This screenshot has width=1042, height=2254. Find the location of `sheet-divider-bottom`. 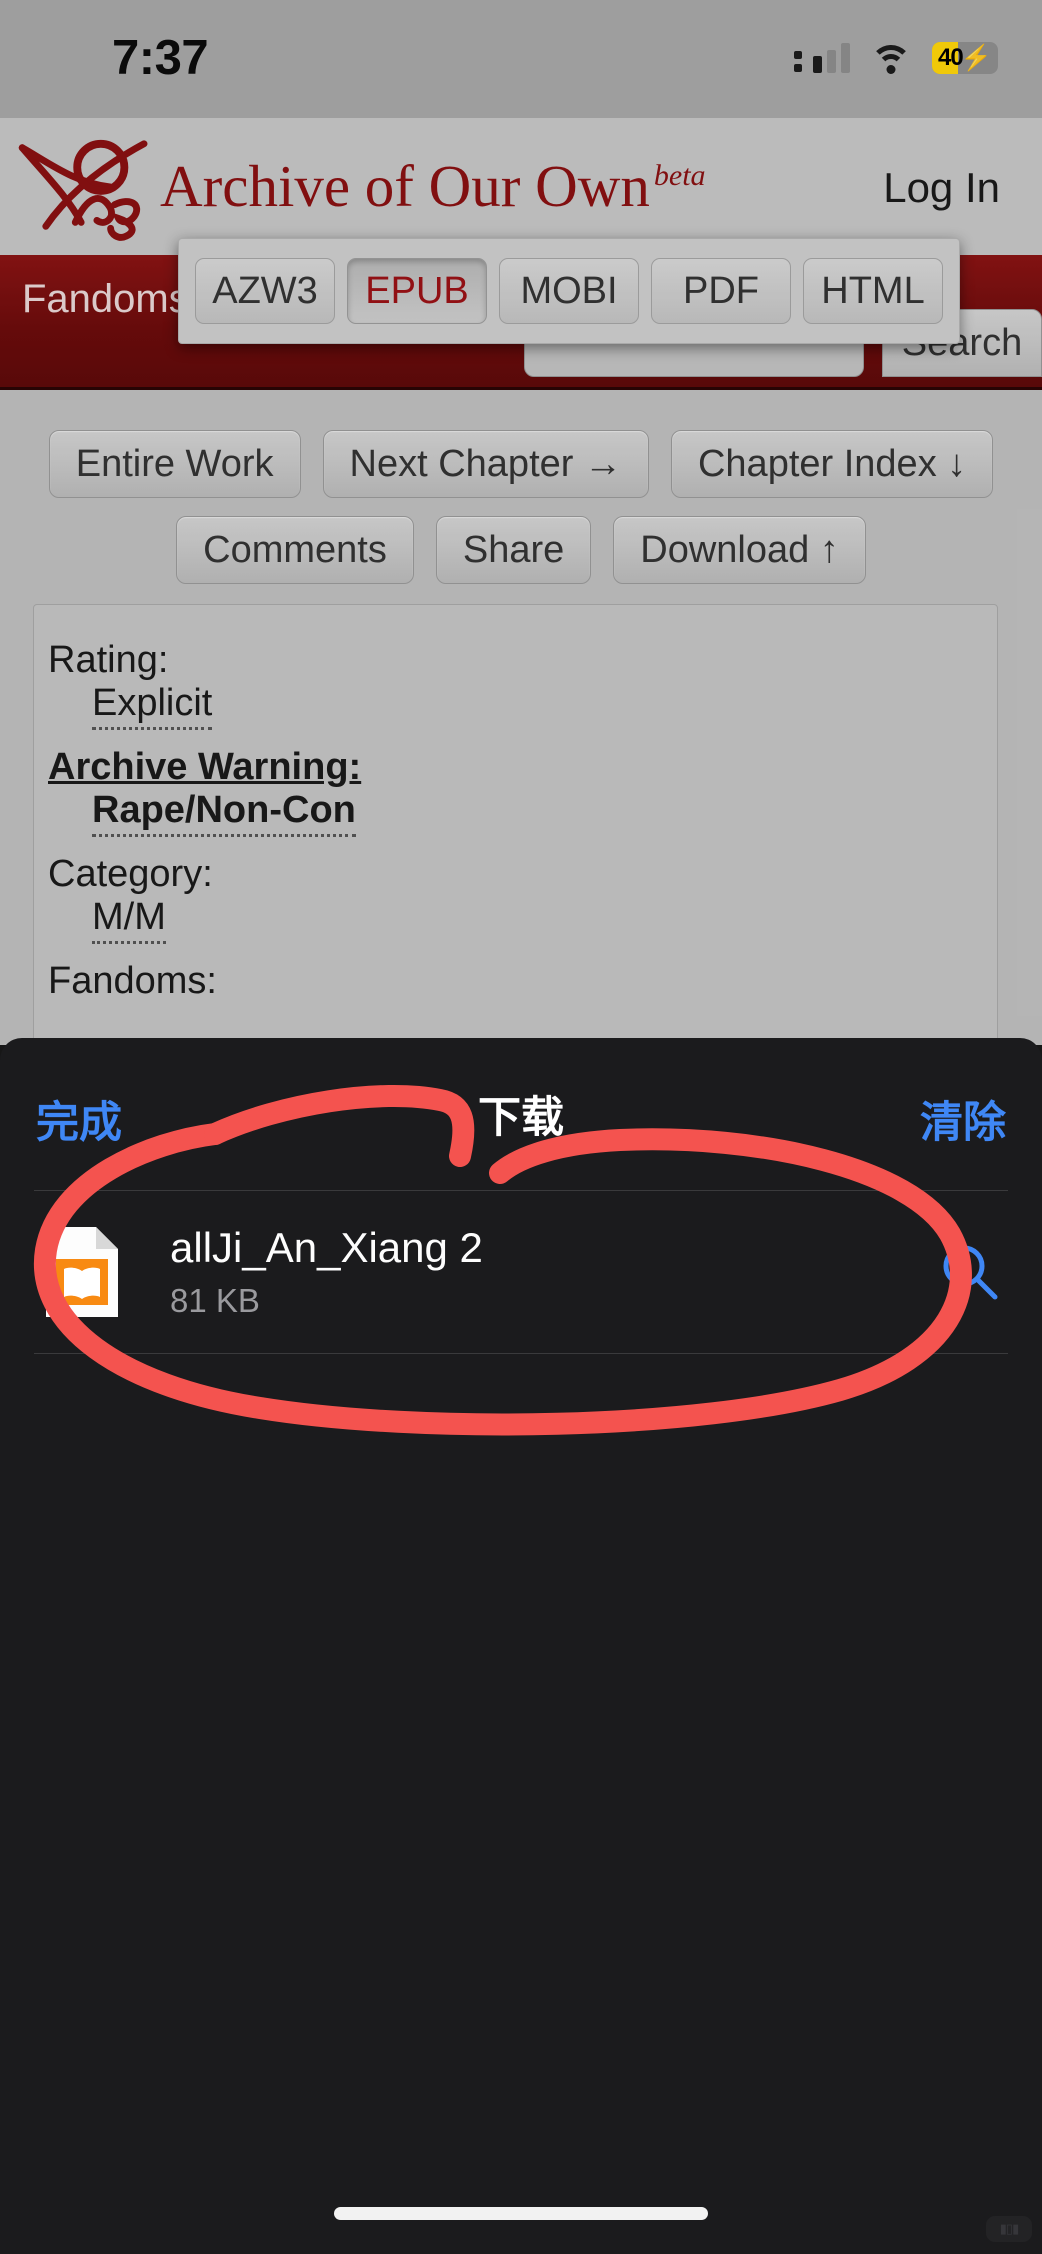

sheet-divider-bottom is located at coordinates (521, 1353).